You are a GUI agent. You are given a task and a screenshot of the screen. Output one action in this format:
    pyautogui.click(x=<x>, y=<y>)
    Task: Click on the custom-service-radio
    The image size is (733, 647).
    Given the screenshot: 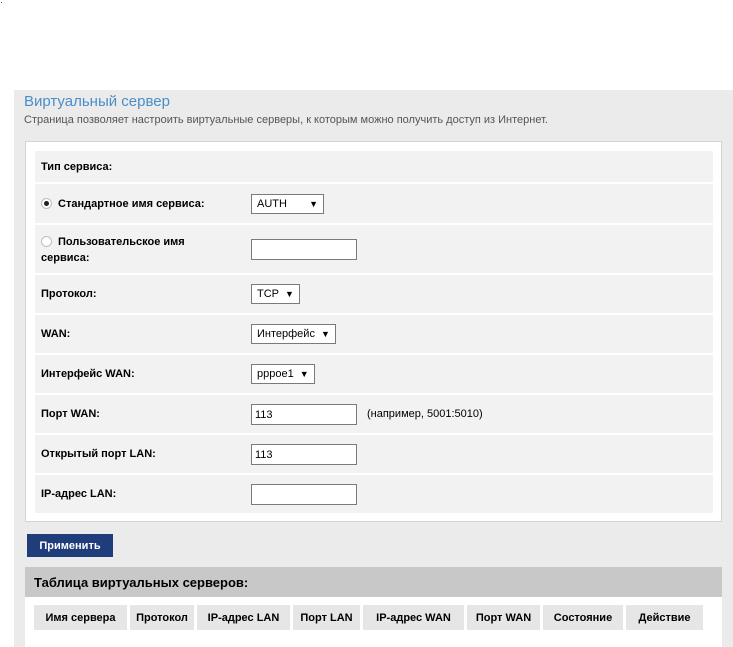 What is the action you would take?
    pyautogui.click(x=46, y=241)
    